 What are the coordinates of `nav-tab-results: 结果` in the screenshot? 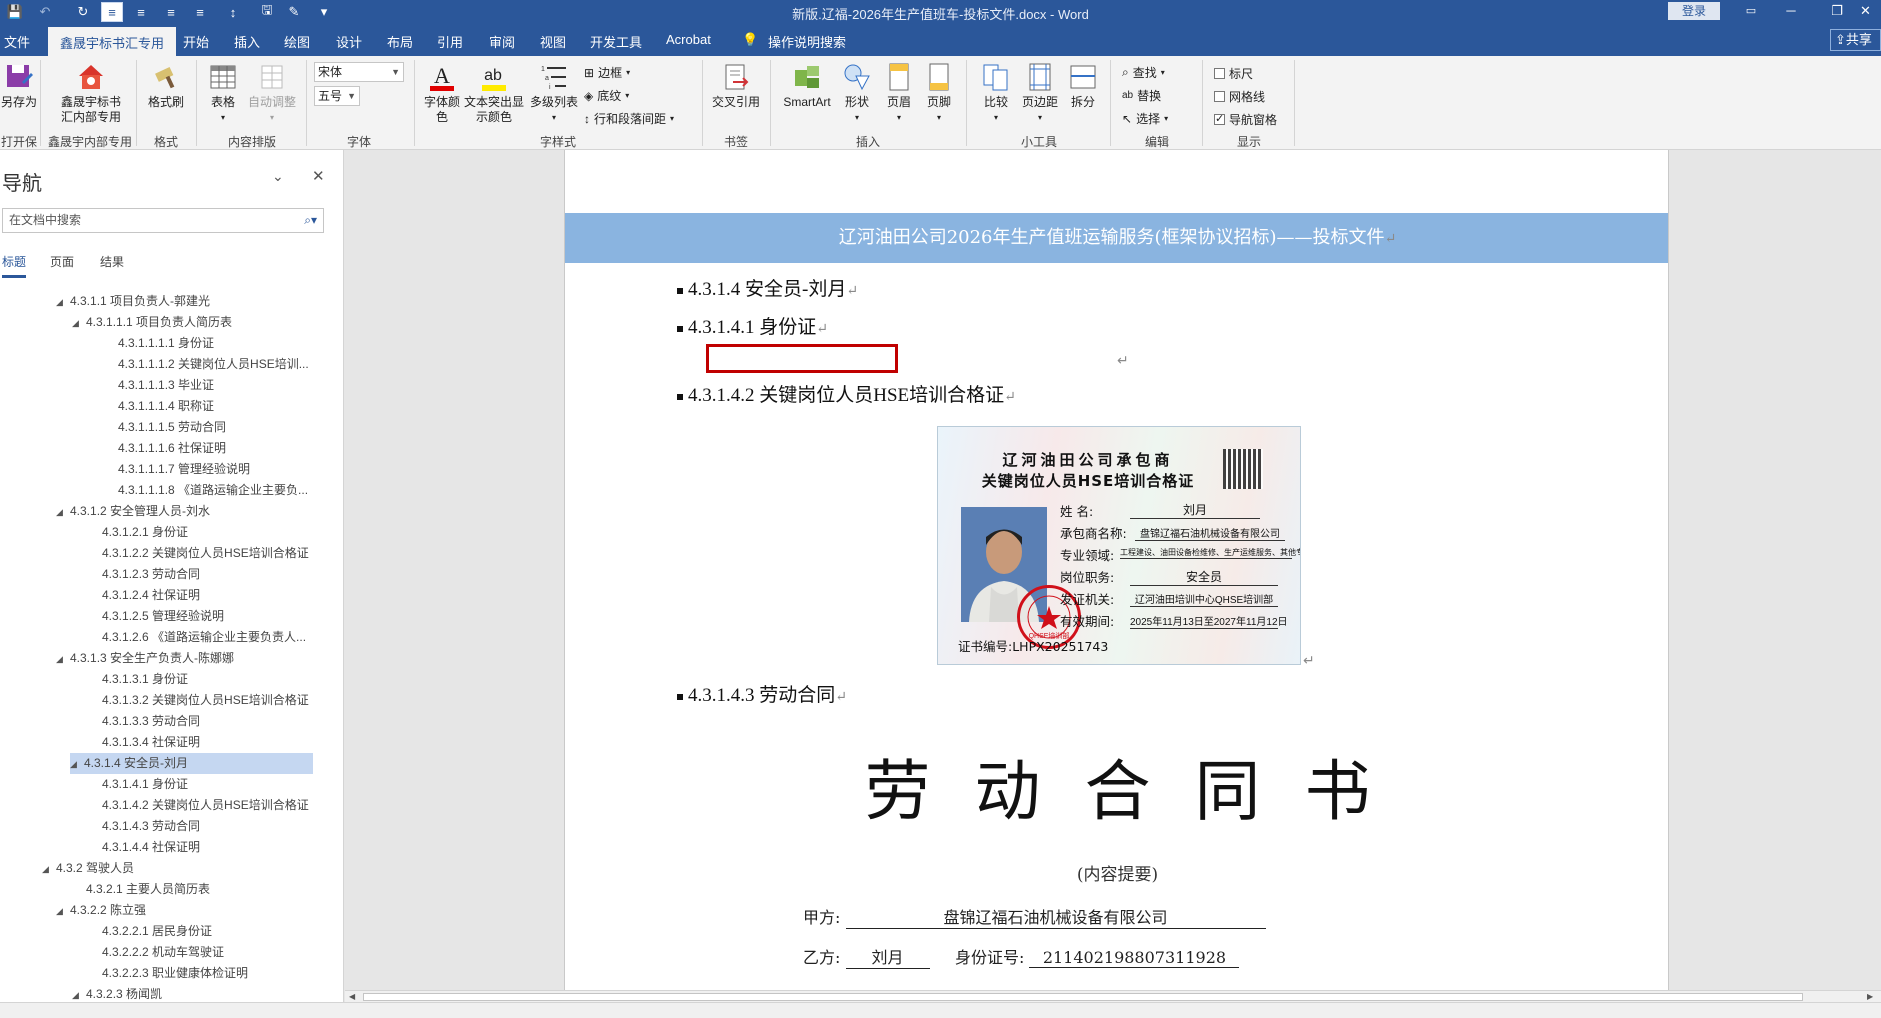 It's located at (112, 261).